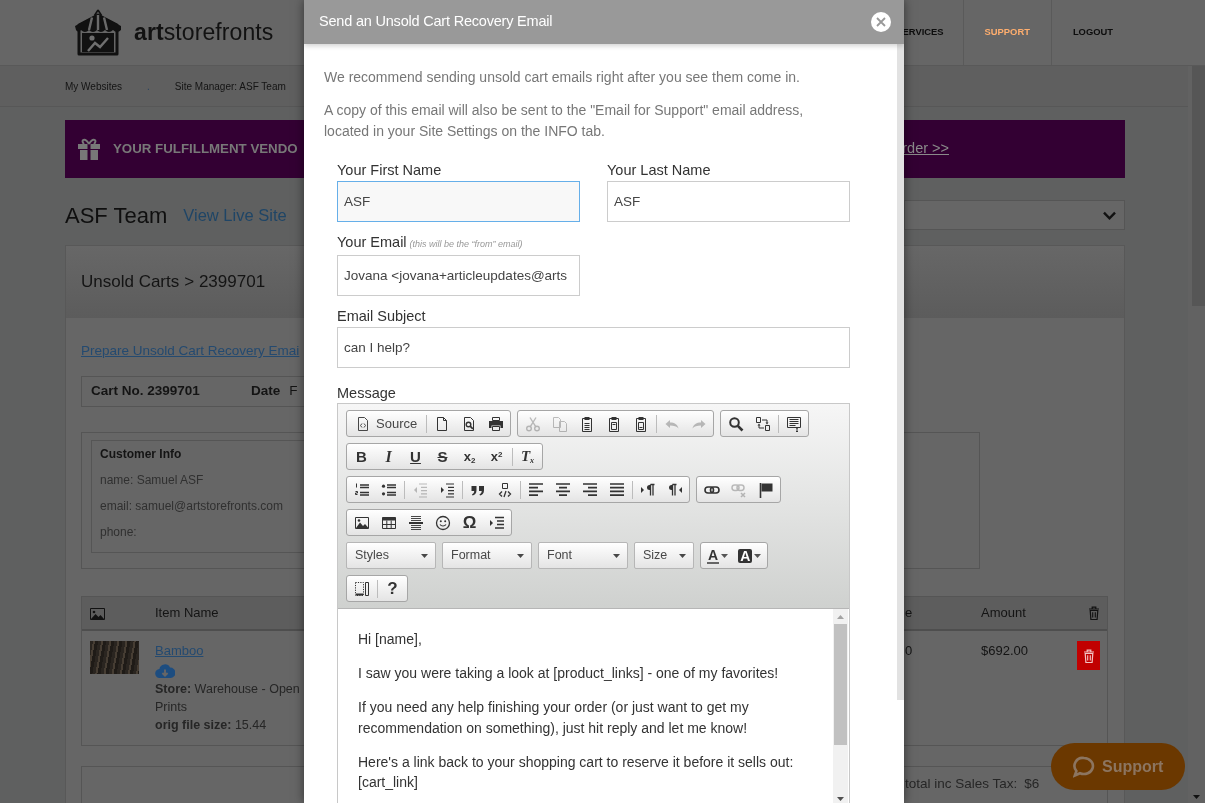 The height and width of the screenshot is (803, 1205). I want to click on date-value: F, so click(293, 391).